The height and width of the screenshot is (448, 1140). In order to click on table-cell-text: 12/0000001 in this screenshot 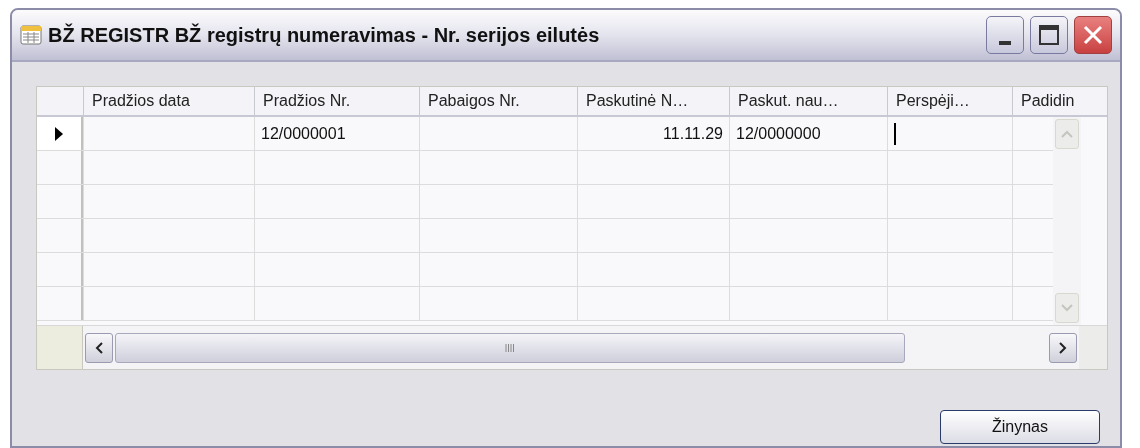, I will do `click(303, 133)`.